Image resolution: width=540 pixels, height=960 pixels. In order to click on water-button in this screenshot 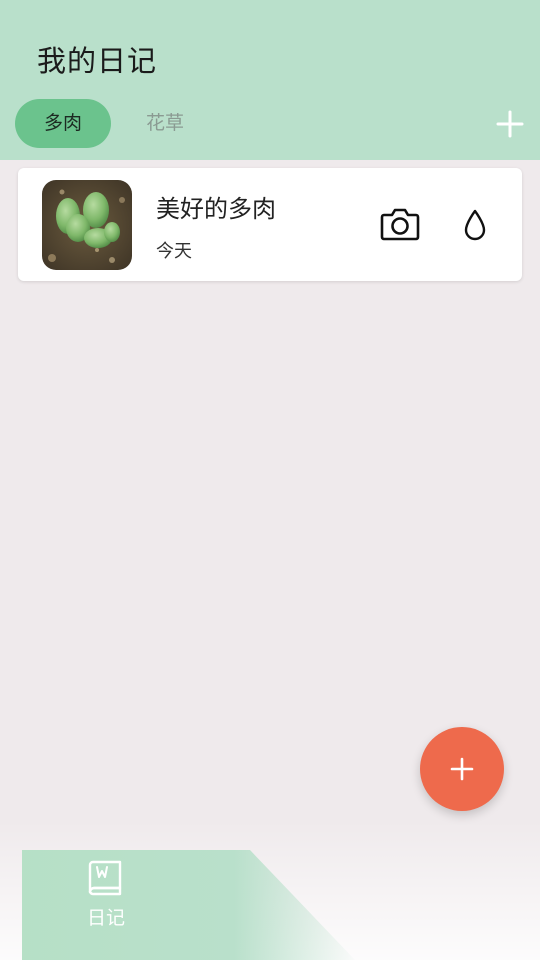, I will do `click(475, 225)`.